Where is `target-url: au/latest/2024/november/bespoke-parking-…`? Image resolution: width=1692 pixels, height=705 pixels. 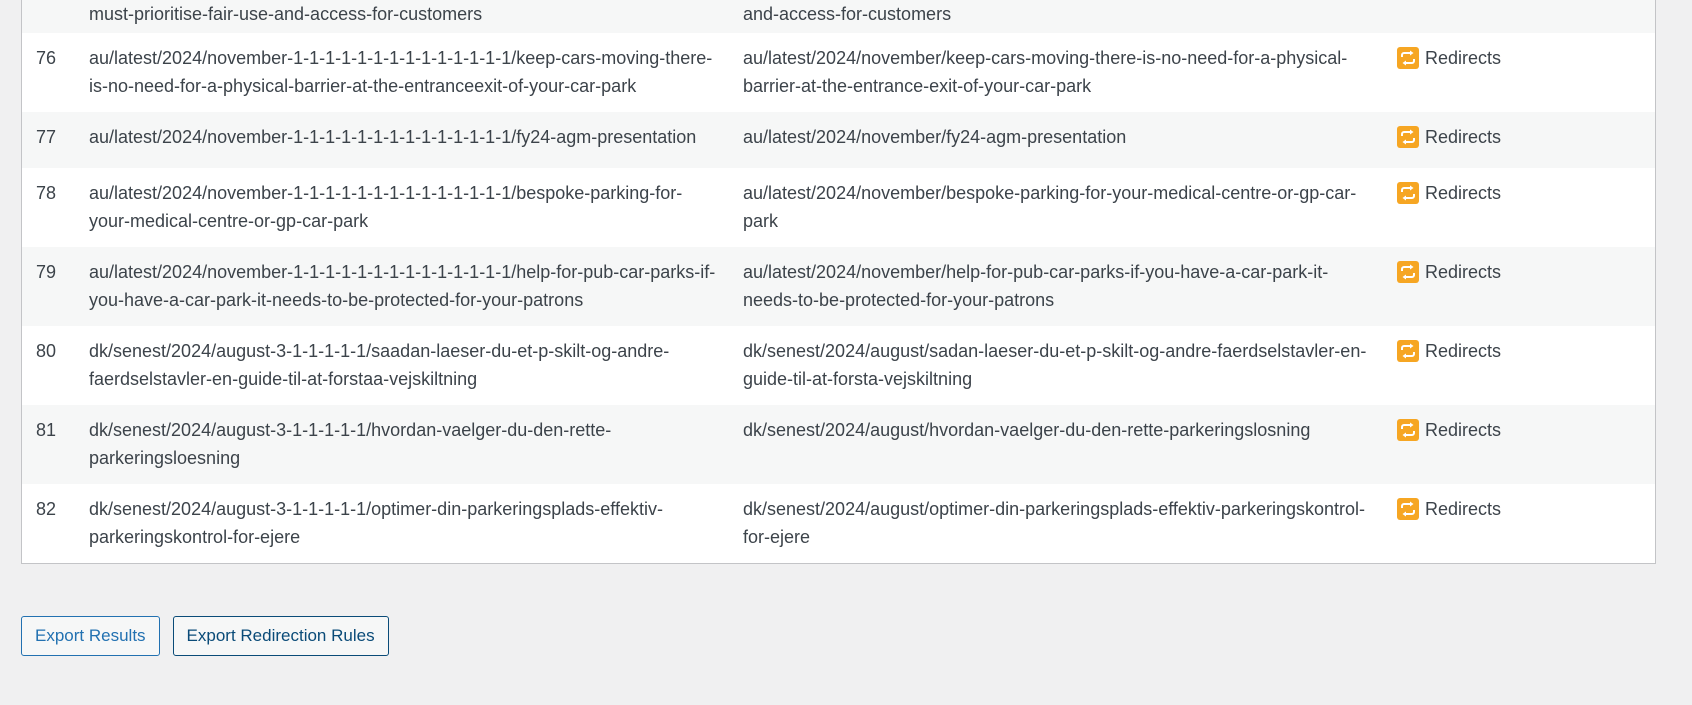 target-url: au/latest/2024/november/bespoke-parking-… is located at coordinates (1050, 207).